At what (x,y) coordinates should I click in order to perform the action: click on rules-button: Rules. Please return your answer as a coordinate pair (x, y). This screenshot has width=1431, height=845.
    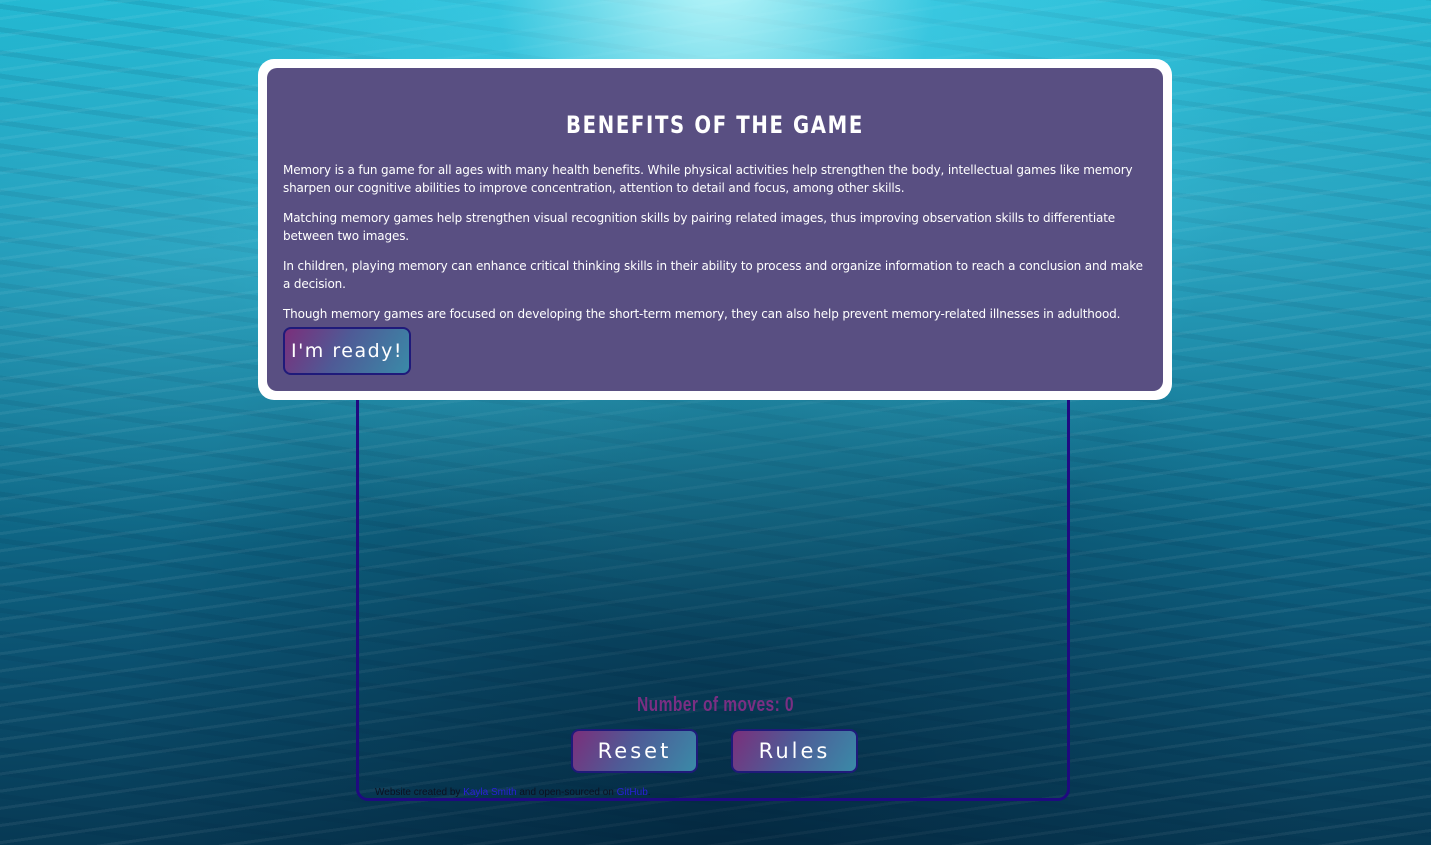
    Looking at the image, I should click on (794, 751).